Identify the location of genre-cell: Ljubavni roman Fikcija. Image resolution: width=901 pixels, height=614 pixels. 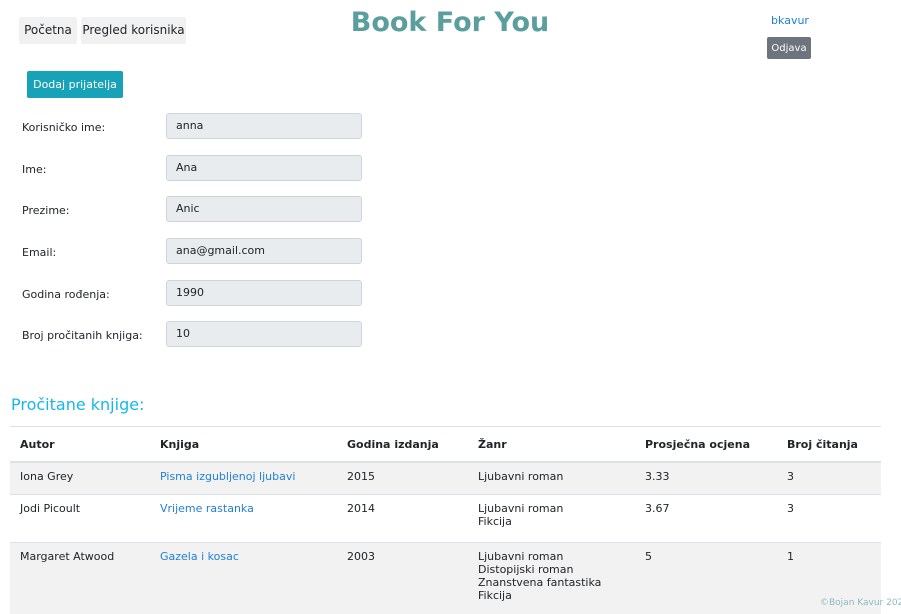
(551, 517).